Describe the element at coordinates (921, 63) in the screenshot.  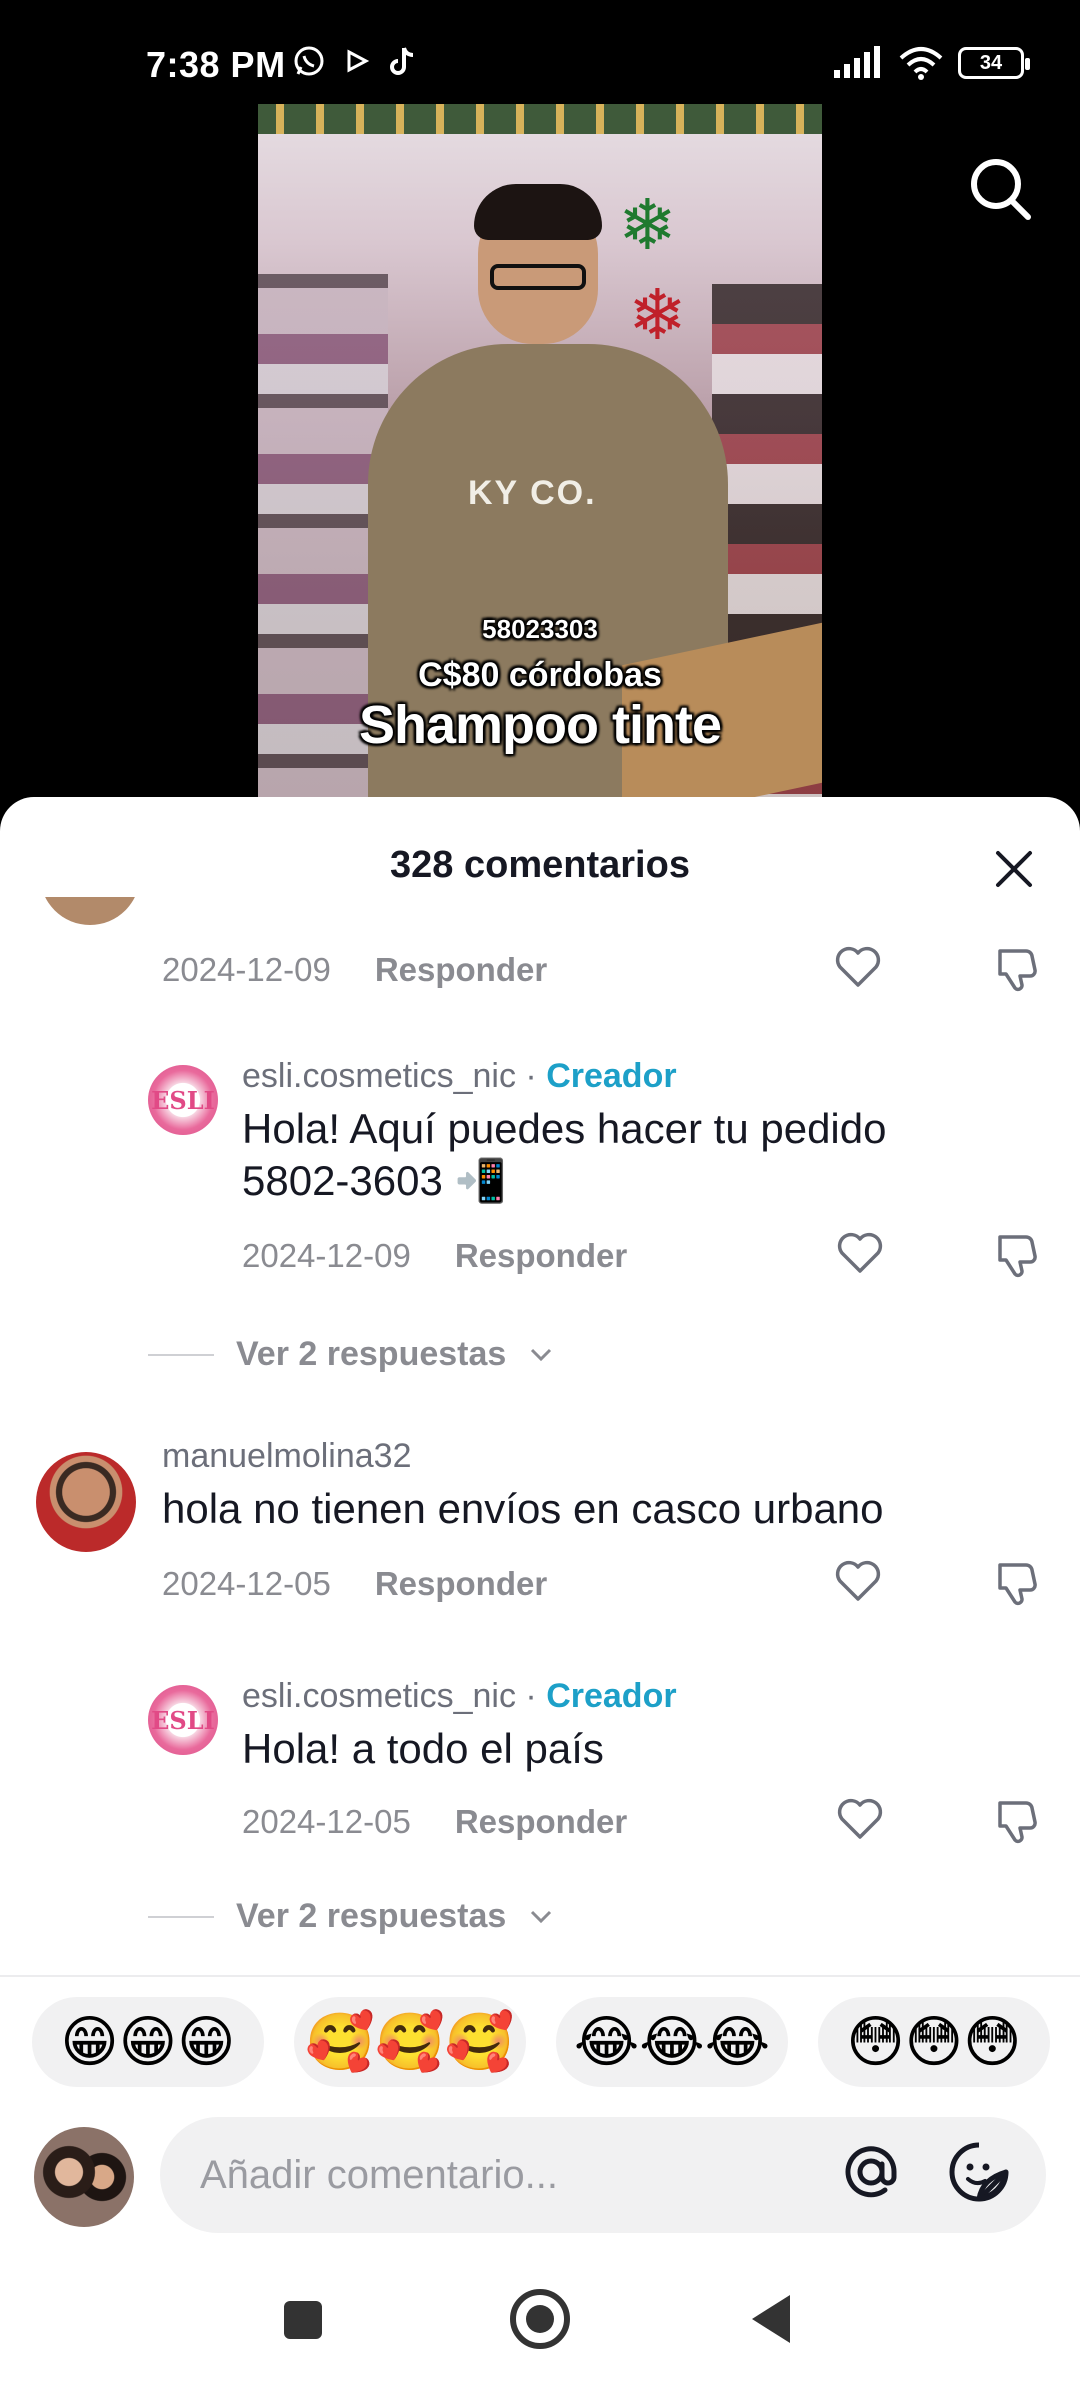
I see `wifi-icon` at that location.